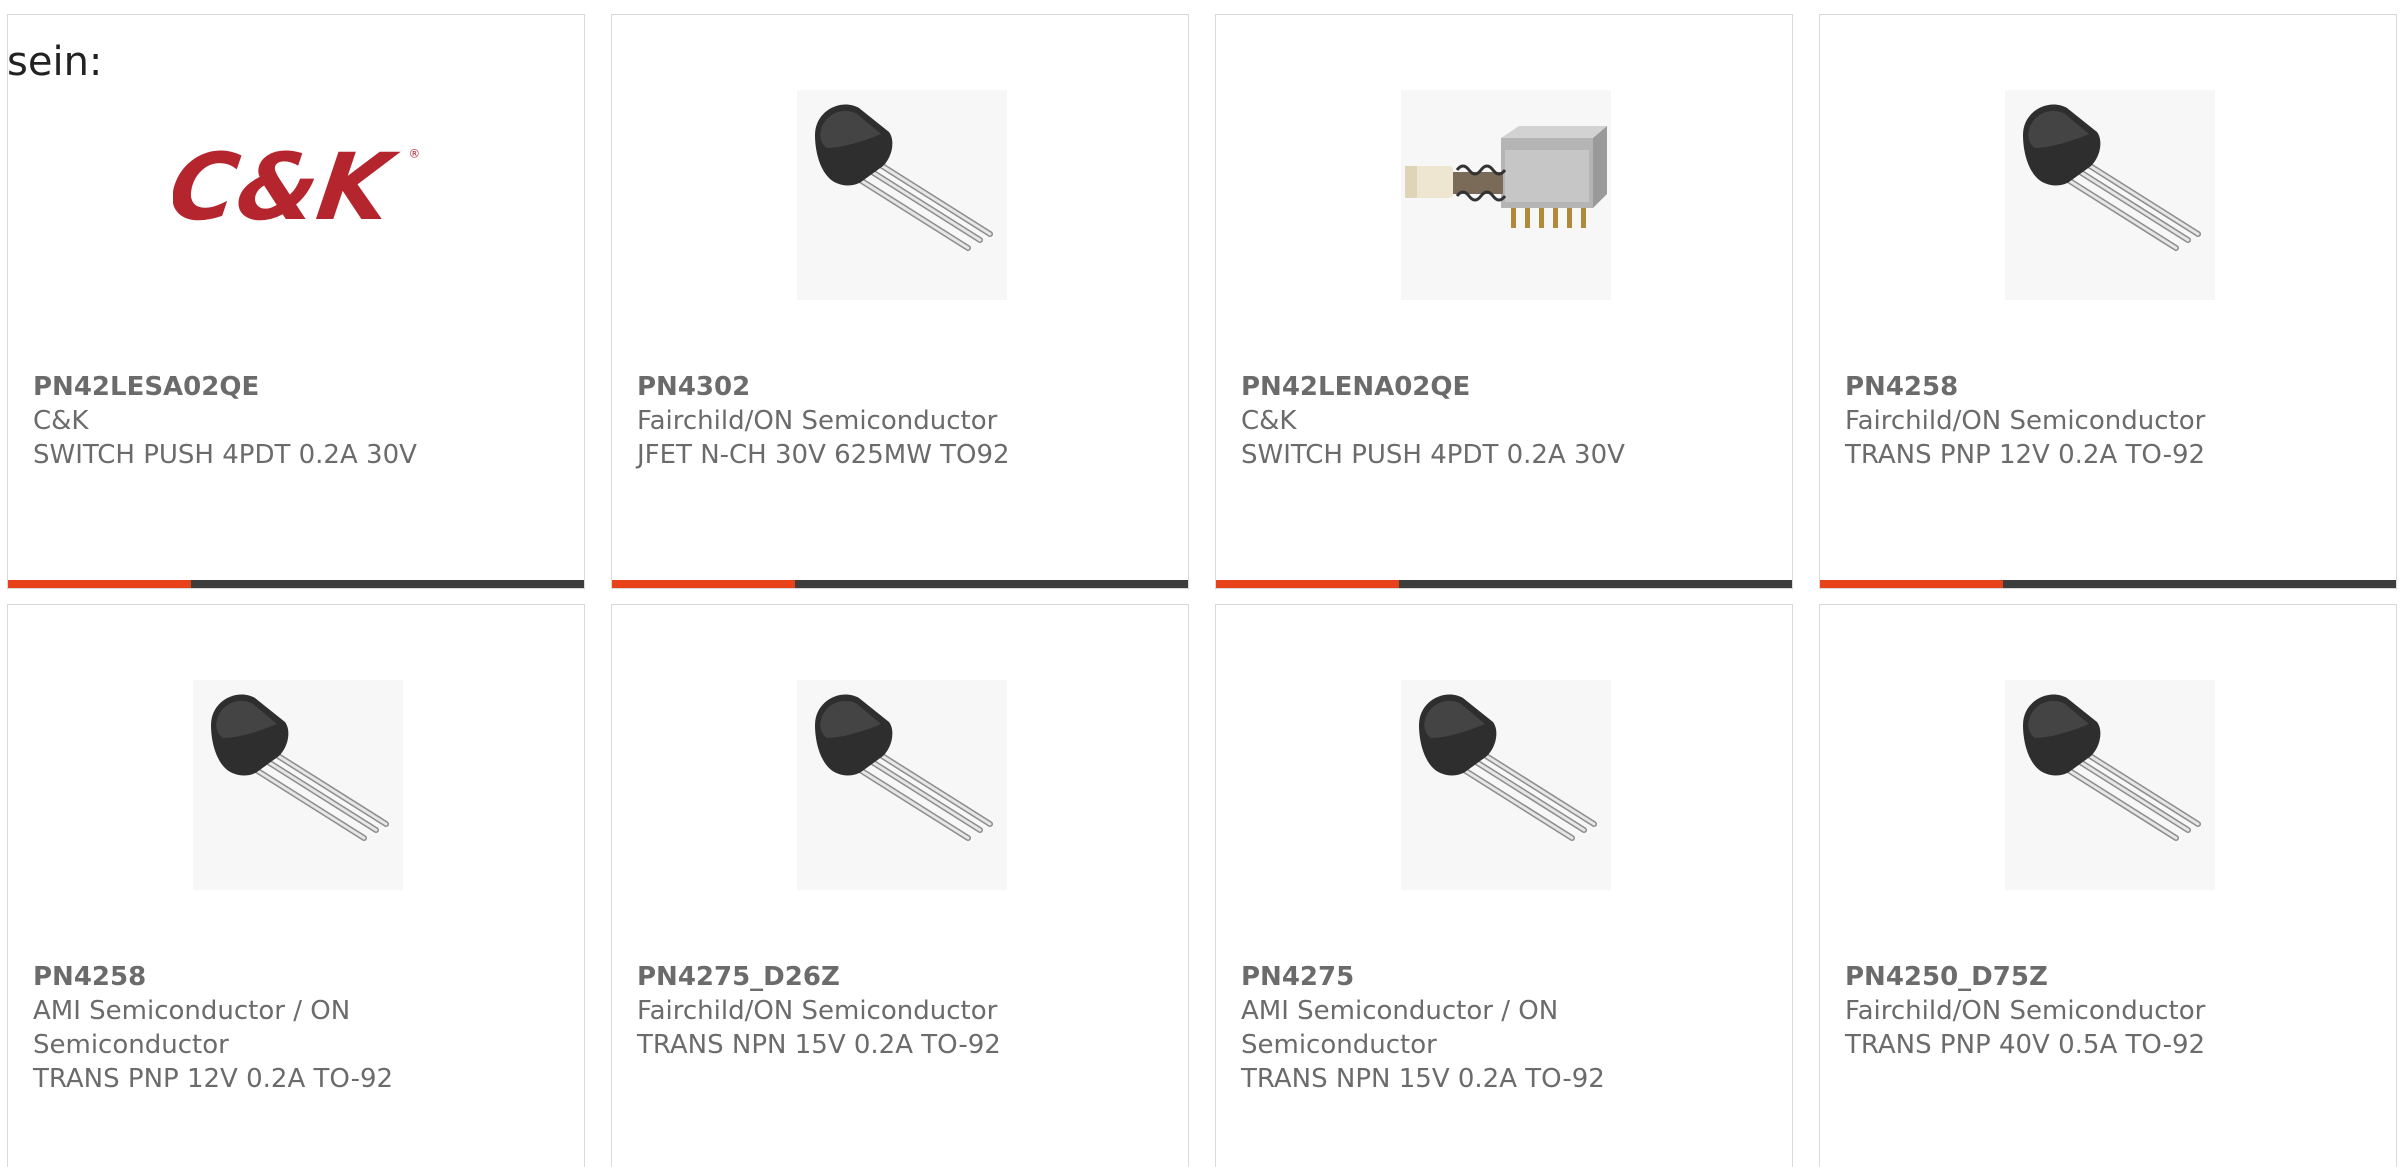  I want to click on push-switch-image, so click(1506, 195).